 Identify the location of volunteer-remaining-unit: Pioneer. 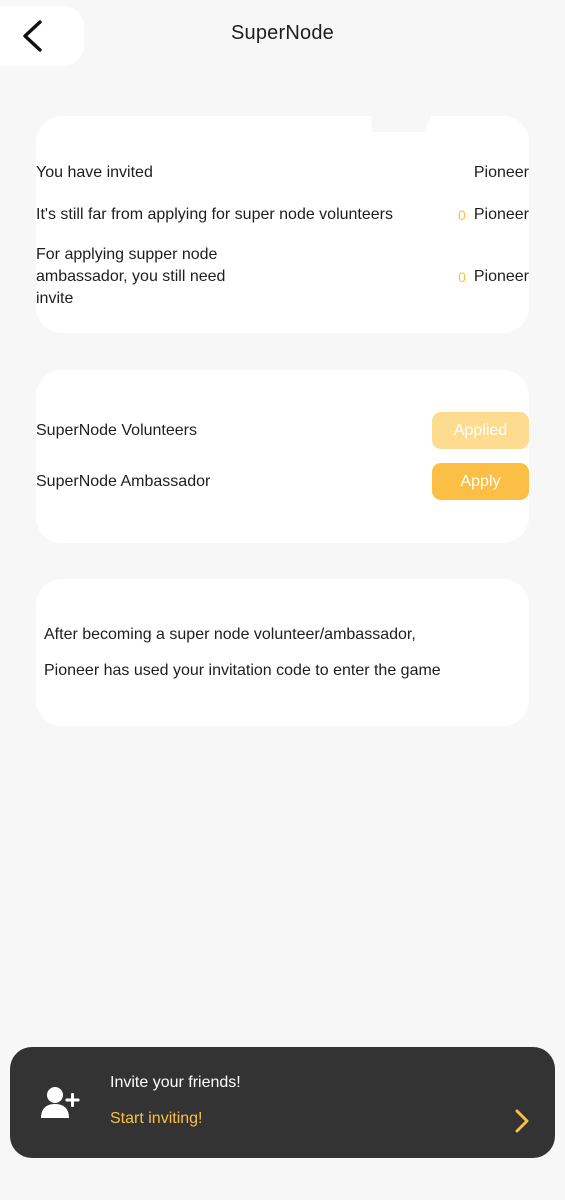
(501, 214).